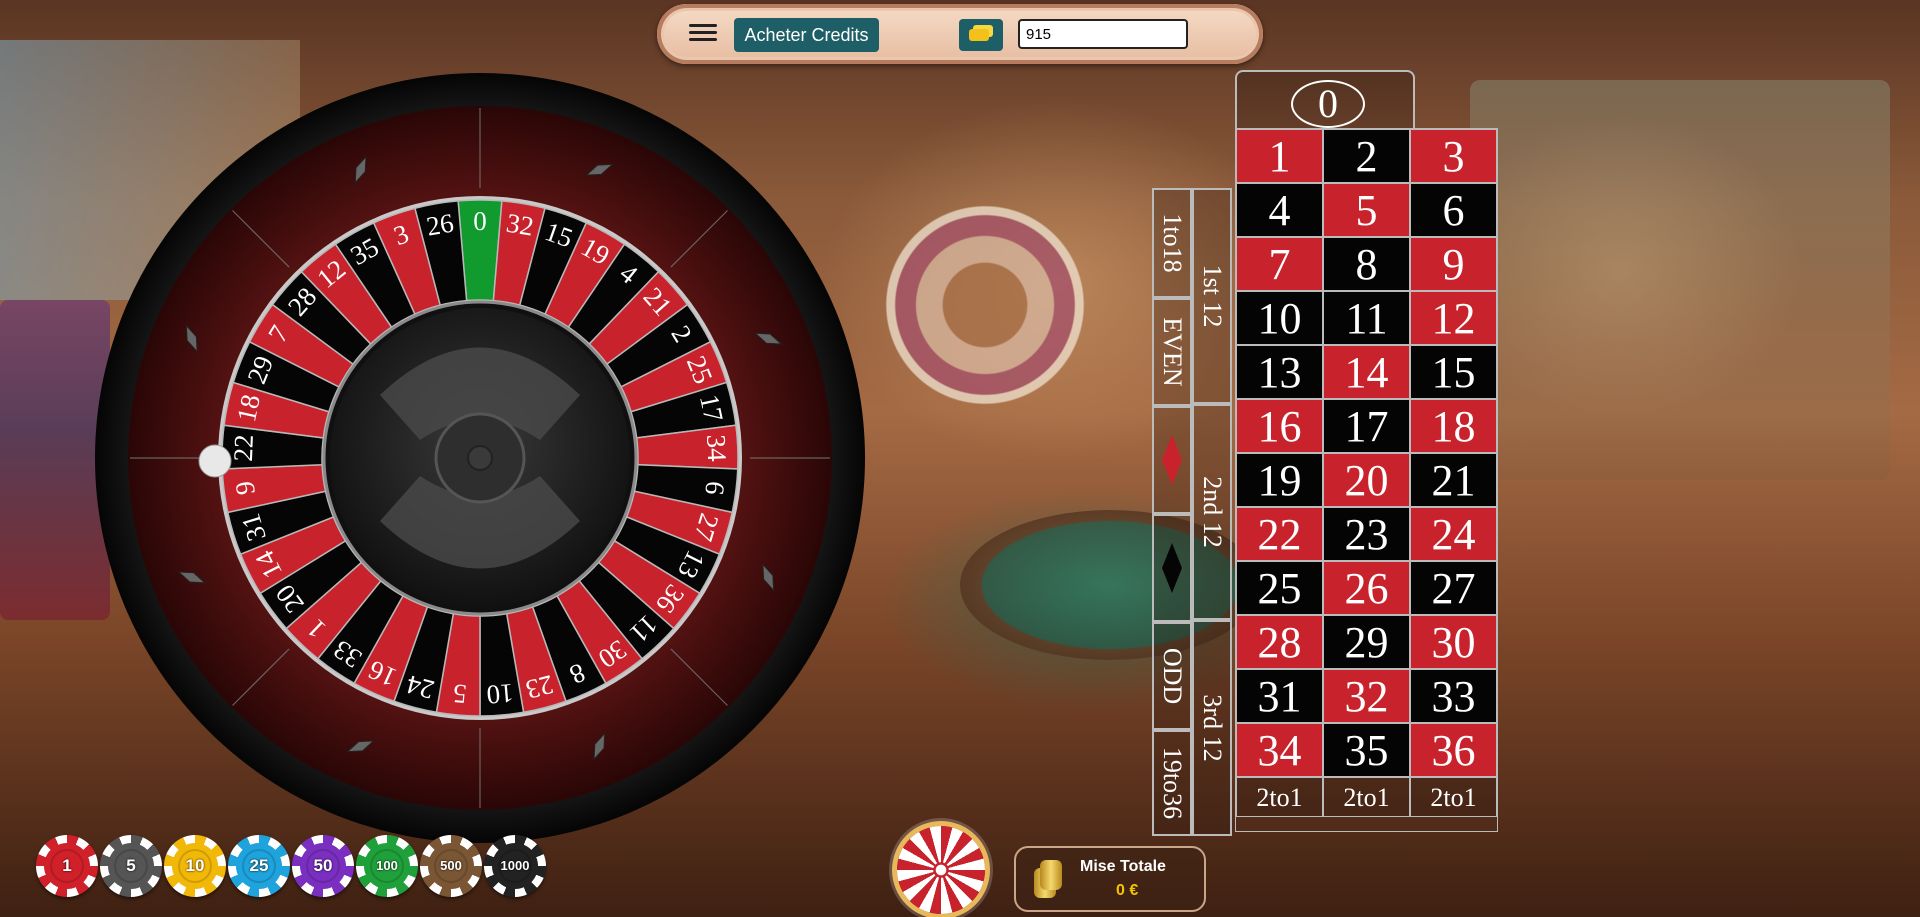 The height and width of the screenshot is (917, 1920). I want to click on number-cell: 3, so click(1453, 156).